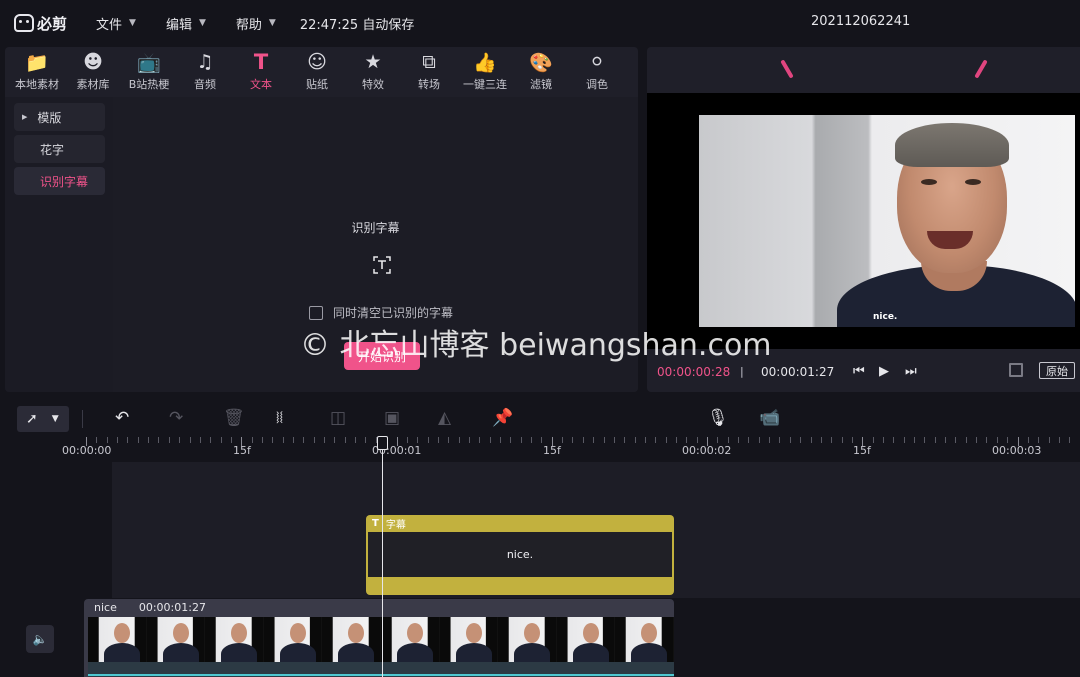 The image size is (1080, 677). Describe the element at coordinates (382, 557) in the screenshot. I see `playhead-line` at that location.